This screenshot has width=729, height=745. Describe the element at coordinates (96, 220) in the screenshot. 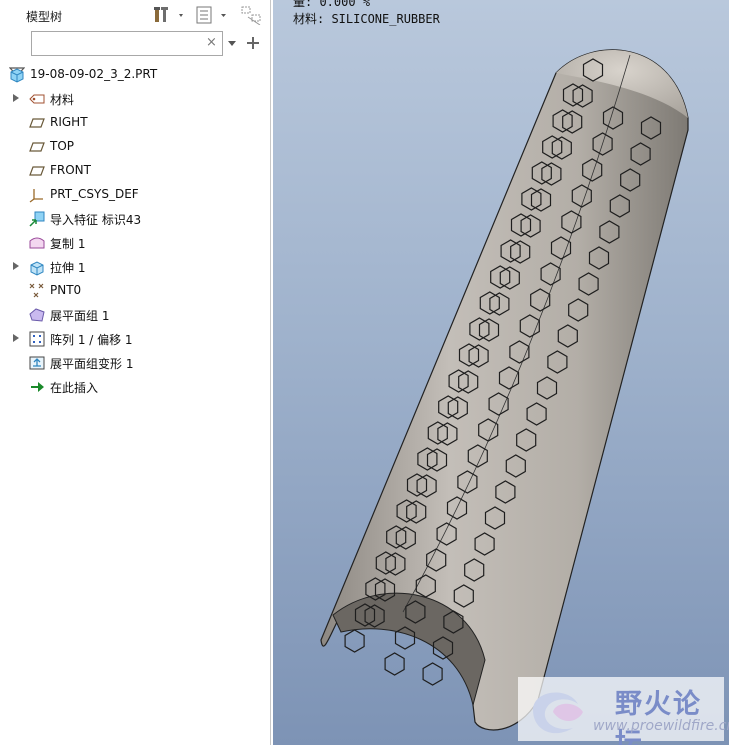

I see `tree-item-label: 导入特征 标识43` at that location.